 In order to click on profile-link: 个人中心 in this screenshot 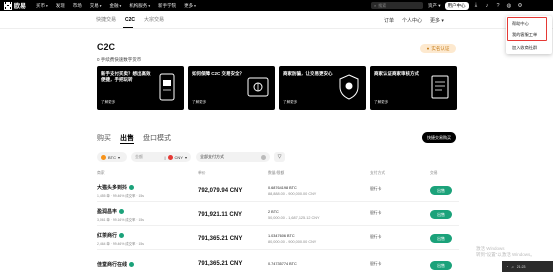, I will do `click(412, 20)`.